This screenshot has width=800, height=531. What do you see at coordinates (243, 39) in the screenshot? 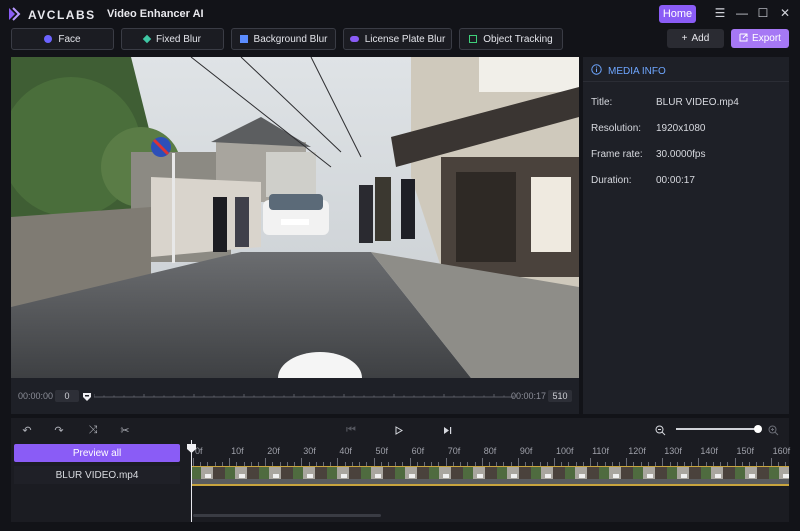
I see `background-icon` at bounding box center [243, 39].